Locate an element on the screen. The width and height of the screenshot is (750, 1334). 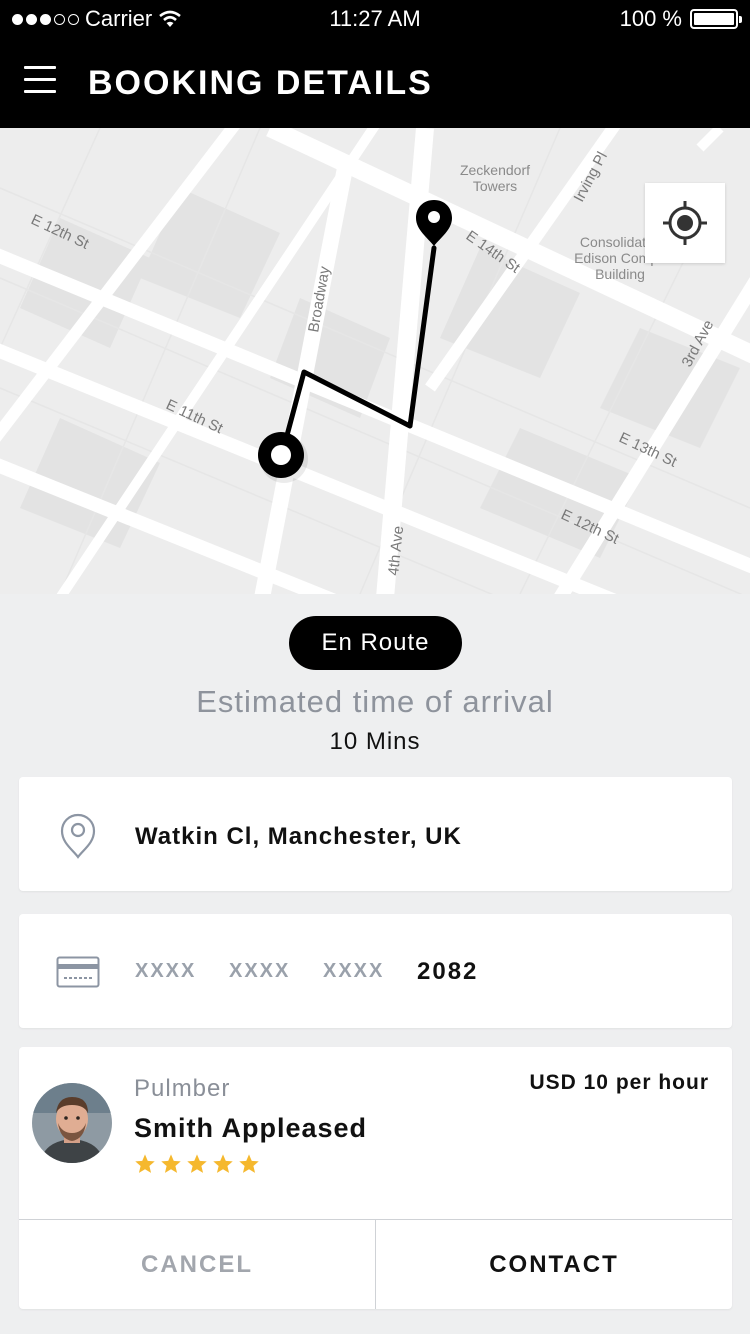
eta-label: Estimated time of arrival is located at coordinates (375, 701).